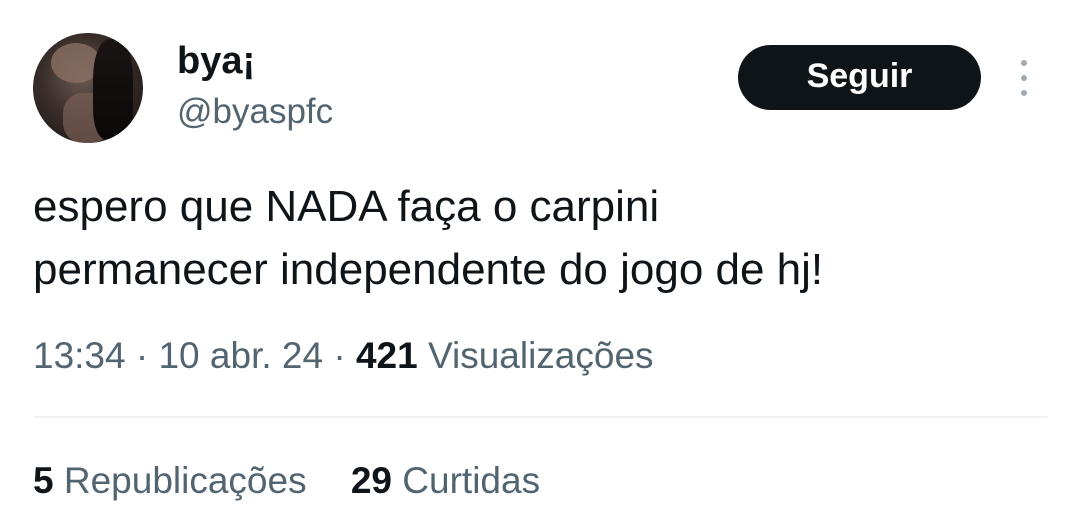 Image resolution: width=1080 pixels, height=528 pixels. I want to click on author-display-name: bya¡, so click(216, 61).